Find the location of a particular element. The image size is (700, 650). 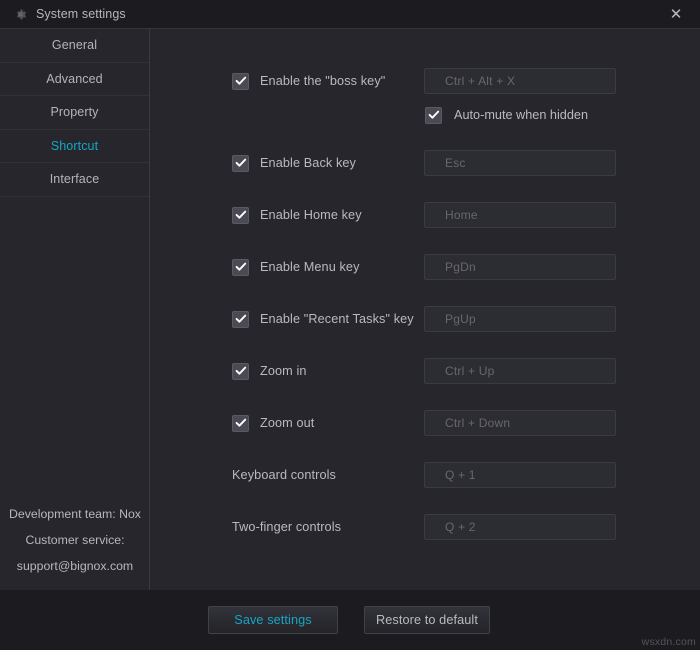

shortcut-row: Enable Back key Esc is located at coordinates (425, 163).